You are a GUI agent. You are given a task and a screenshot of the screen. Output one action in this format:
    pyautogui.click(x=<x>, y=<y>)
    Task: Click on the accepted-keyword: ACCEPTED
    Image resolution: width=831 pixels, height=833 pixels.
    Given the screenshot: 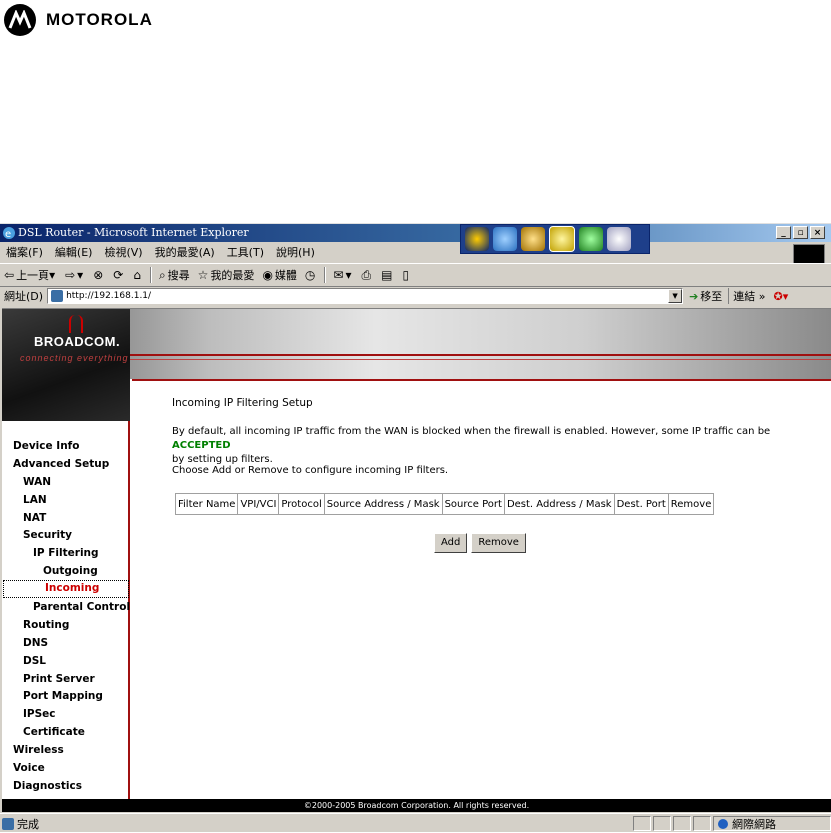 What is the action you would take?
    pyautogui.click(x=201, y=445)
    